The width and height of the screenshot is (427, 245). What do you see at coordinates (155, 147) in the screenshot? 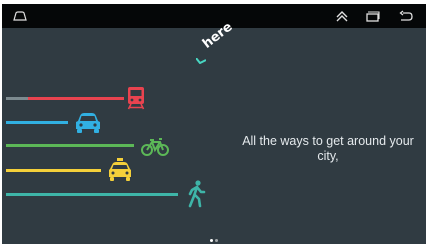
I see `bicycle-icon` at bounding box center [155, 147].